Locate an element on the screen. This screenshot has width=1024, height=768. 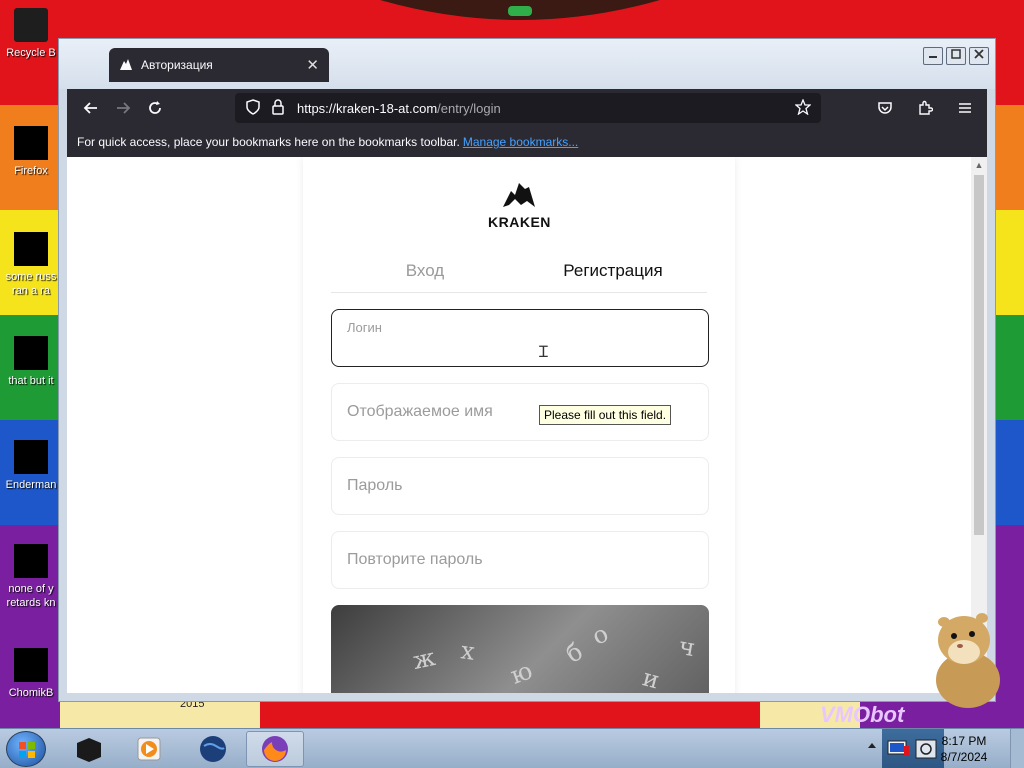
kraken-logo-icon is located at coordinates (519, 195).